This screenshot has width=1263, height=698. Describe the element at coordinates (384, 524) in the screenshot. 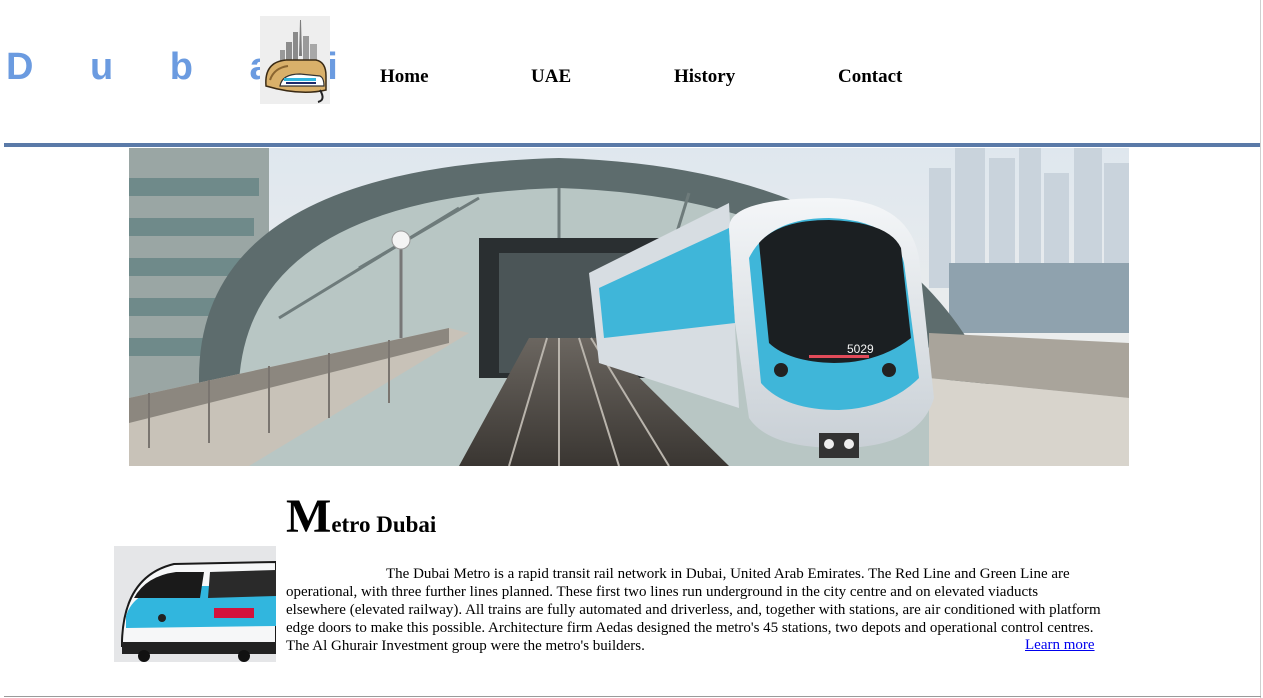

I see `title-rest: etro Dubai` at that location.